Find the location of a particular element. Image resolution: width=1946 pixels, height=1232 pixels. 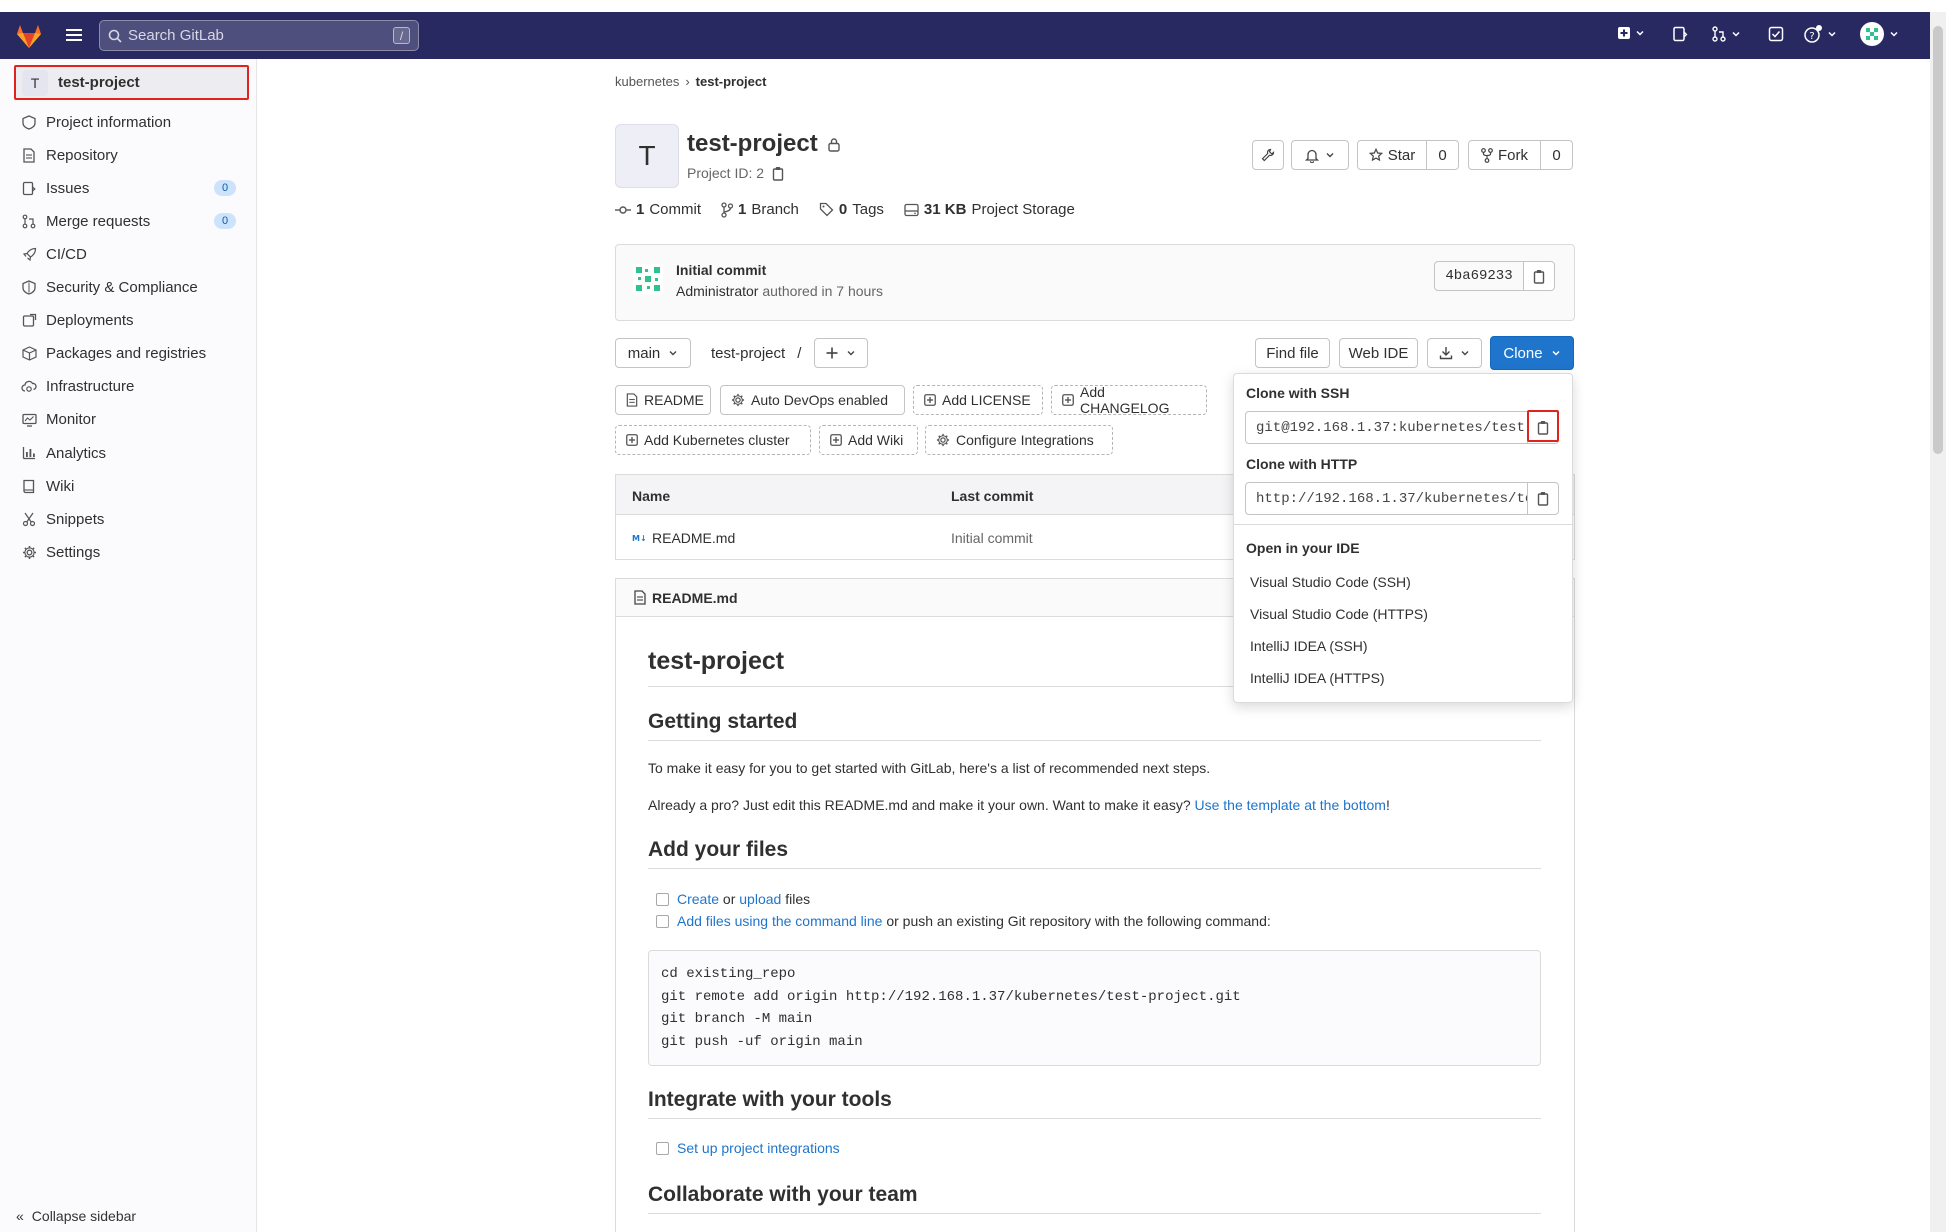

sidebar-item-deployments: Deployments is located at coordinates (130, 321).